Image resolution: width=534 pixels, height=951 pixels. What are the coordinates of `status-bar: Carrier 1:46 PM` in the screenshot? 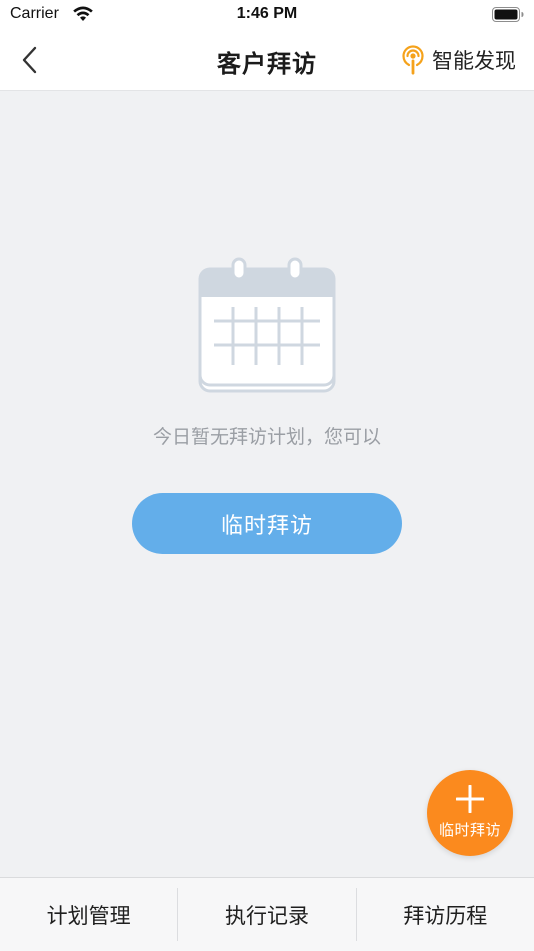 It's located at (267, 15).